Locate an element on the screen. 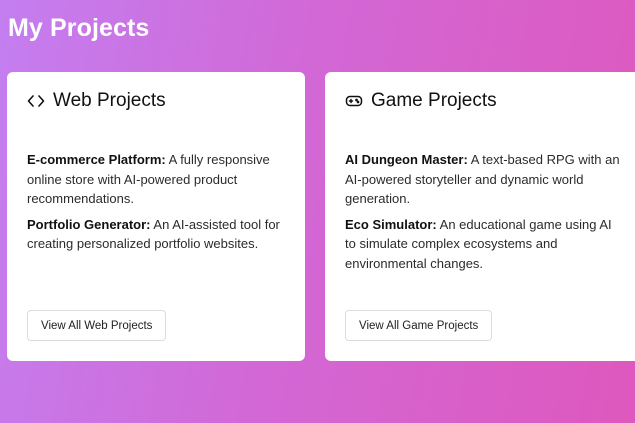 This screenshot has width=635, height=423. card-title: Web Projects is located at coordinates (109, 100).